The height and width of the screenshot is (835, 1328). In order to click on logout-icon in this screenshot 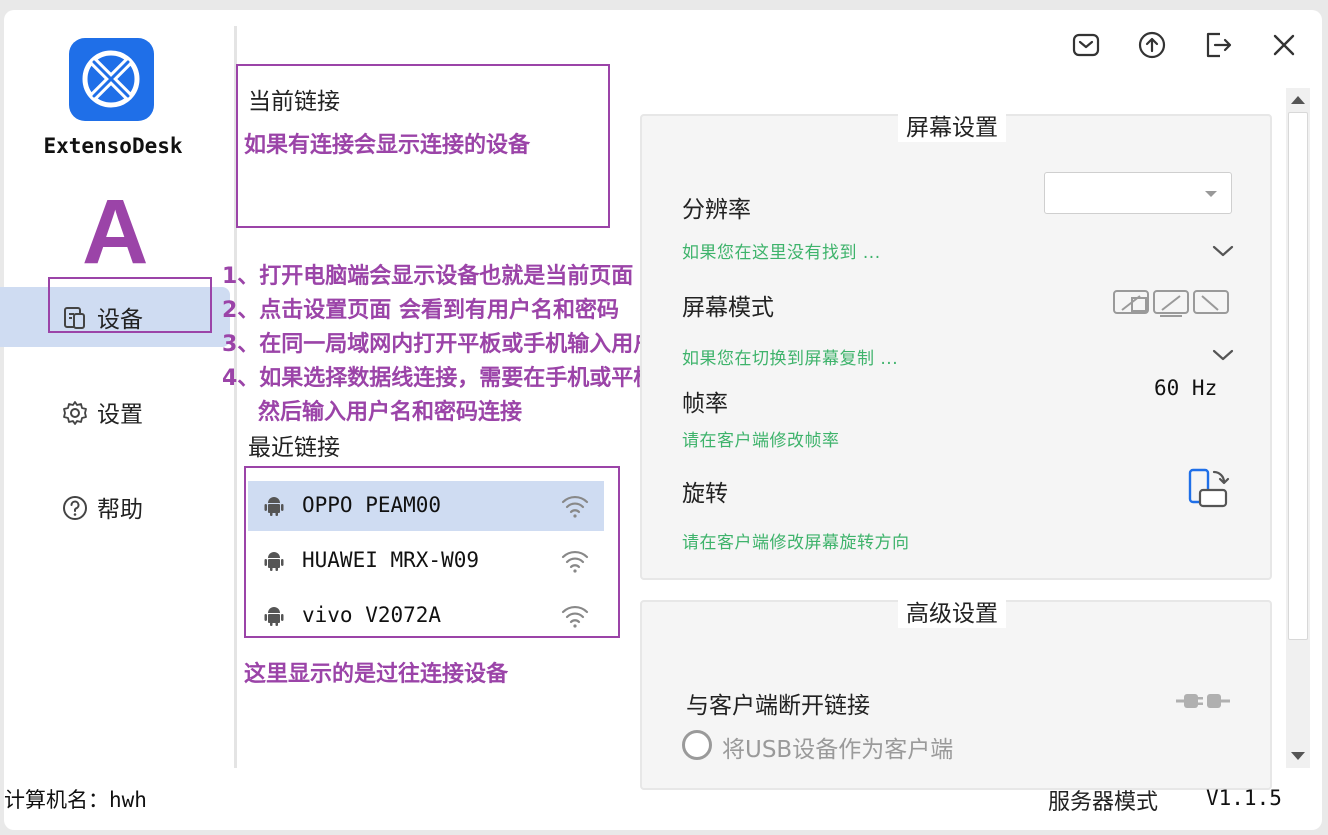, I will do `click(1218, 45)`.